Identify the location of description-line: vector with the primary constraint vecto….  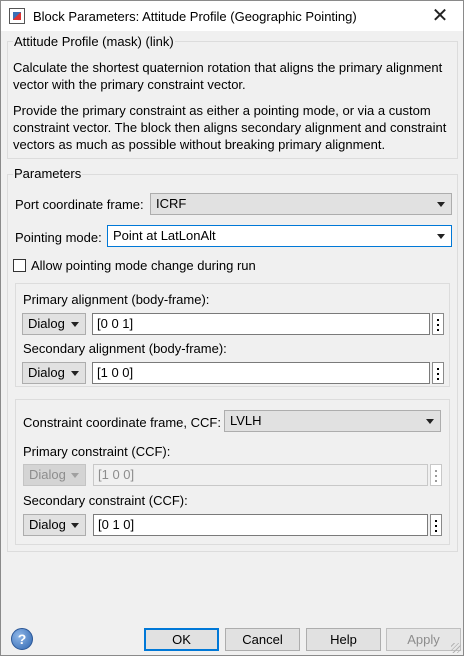
(129, 84).